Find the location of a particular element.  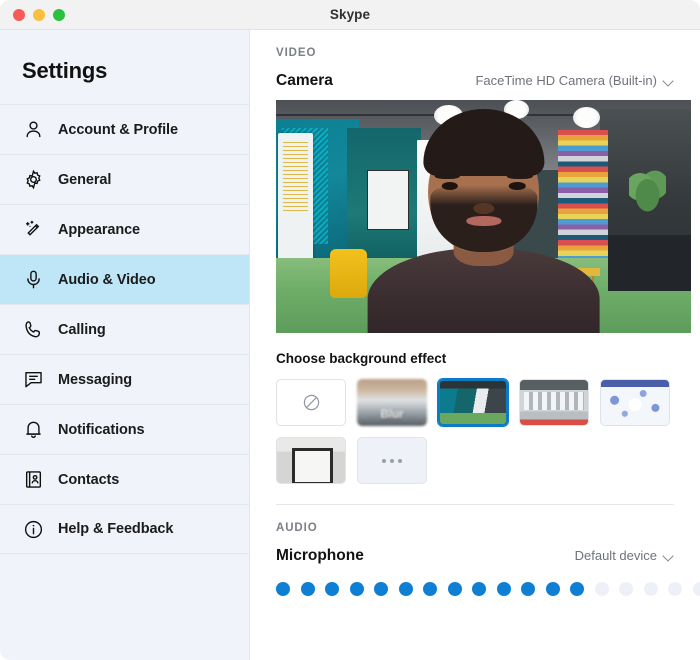

sidebar-item-label: Audio & Video is located at coordinates (107, 279).